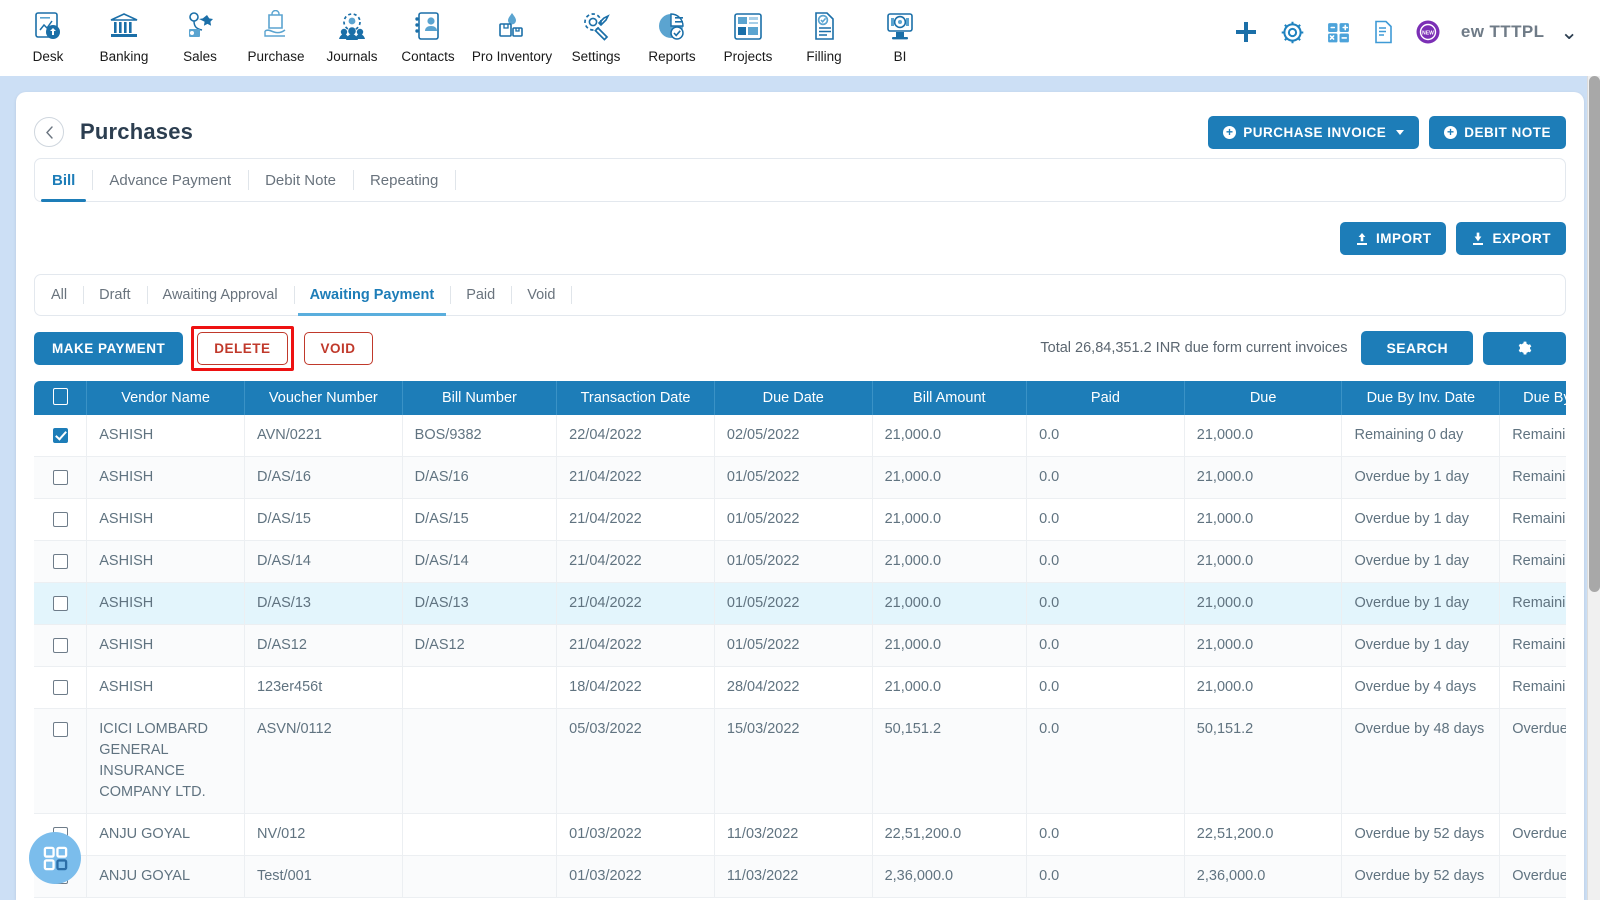 The image size is (1600, 900). Describe the element at coordinates (1383, 32) in the screenshot. I see `notes-icon` at that location.